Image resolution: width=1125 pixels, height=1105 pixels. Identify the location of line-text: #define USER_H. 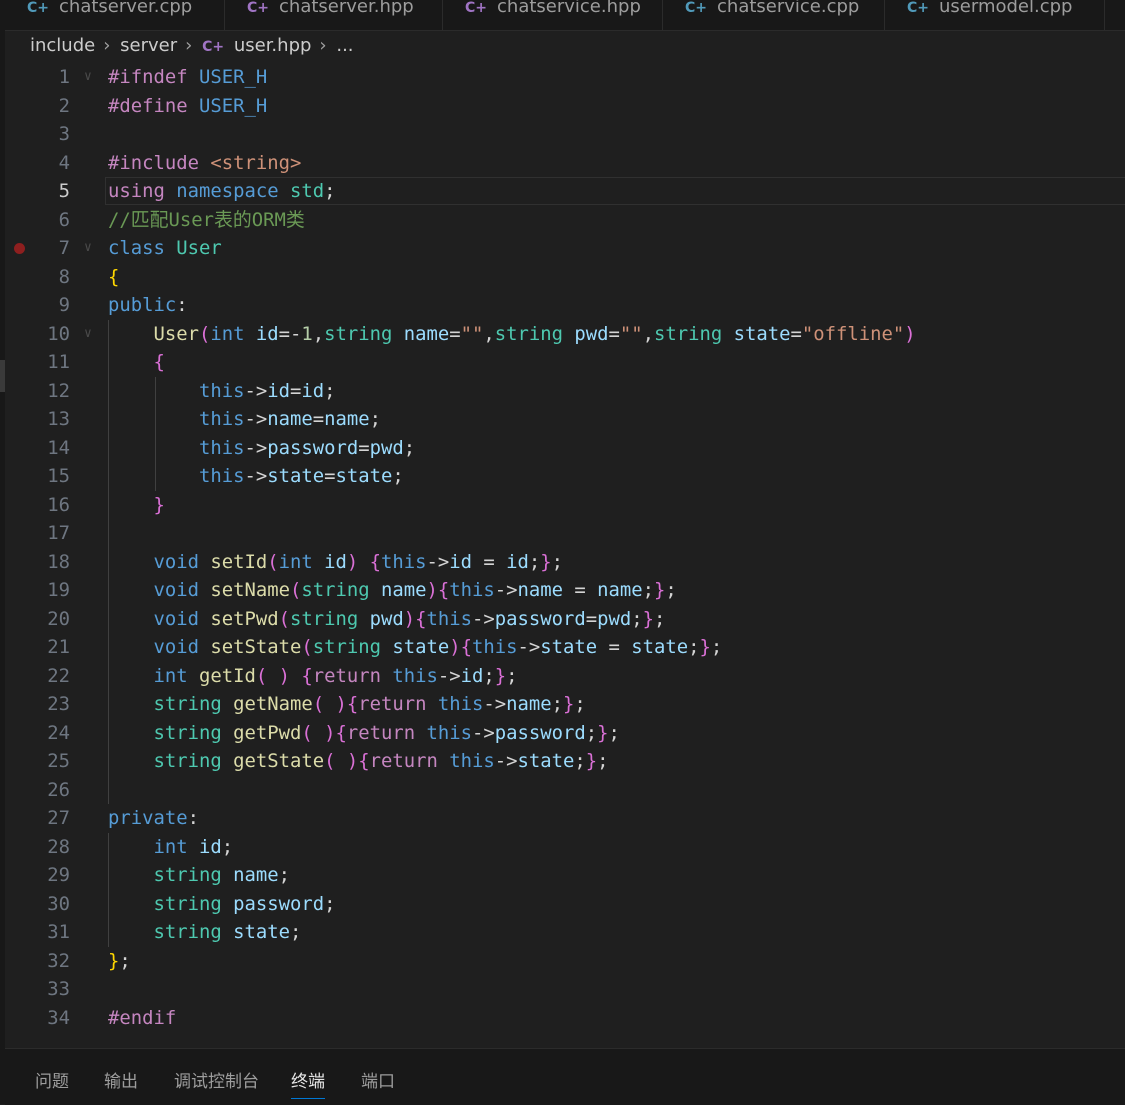
(187, 106).